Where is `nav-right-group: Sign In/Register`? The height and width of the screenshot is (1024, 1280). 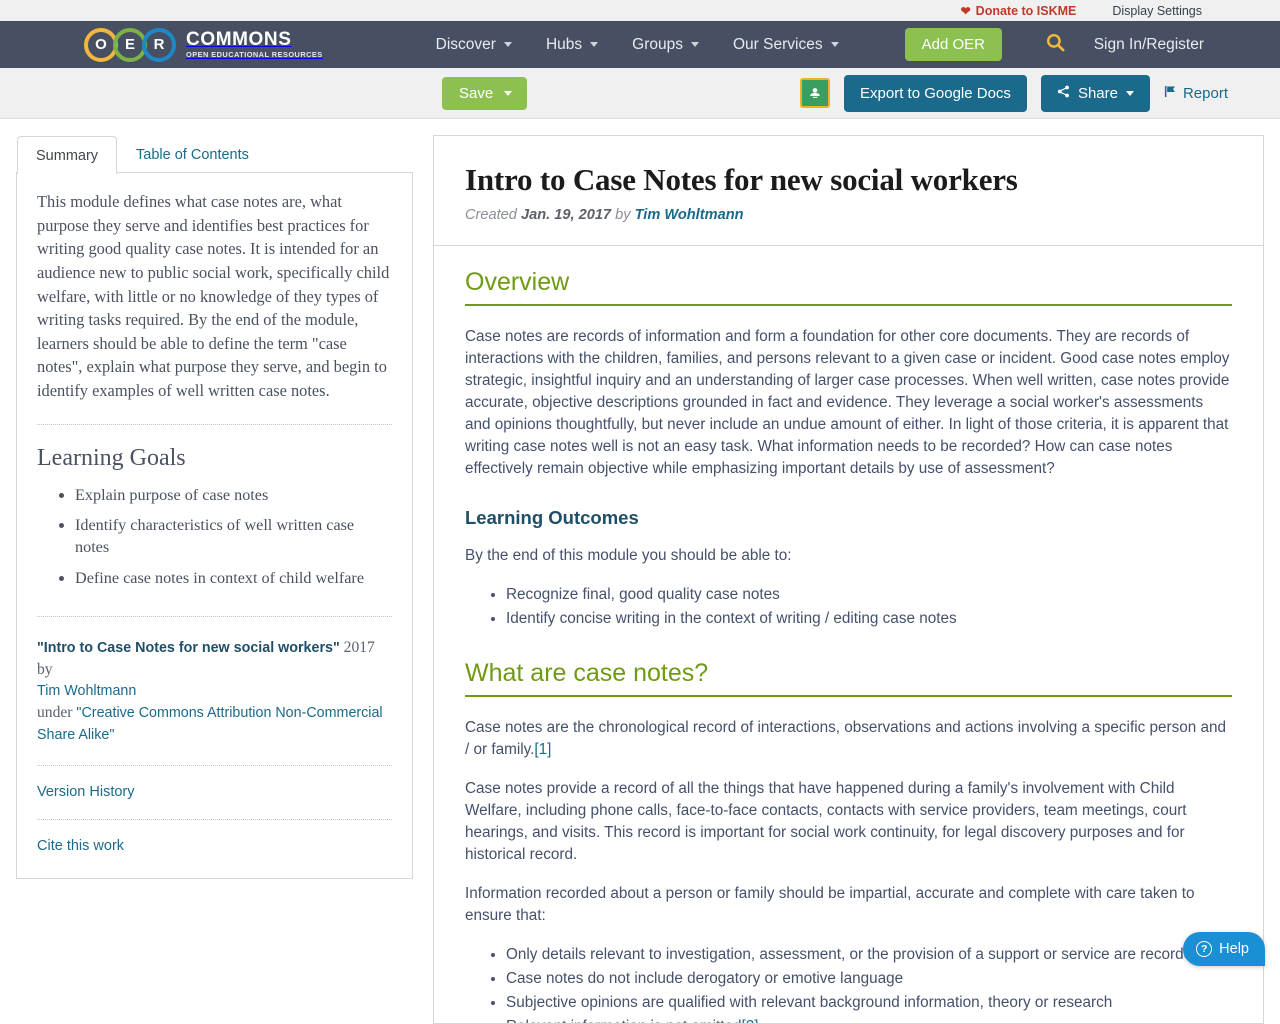
nav-right-group: Sign In/Register is located at coordinates (1125, 44).